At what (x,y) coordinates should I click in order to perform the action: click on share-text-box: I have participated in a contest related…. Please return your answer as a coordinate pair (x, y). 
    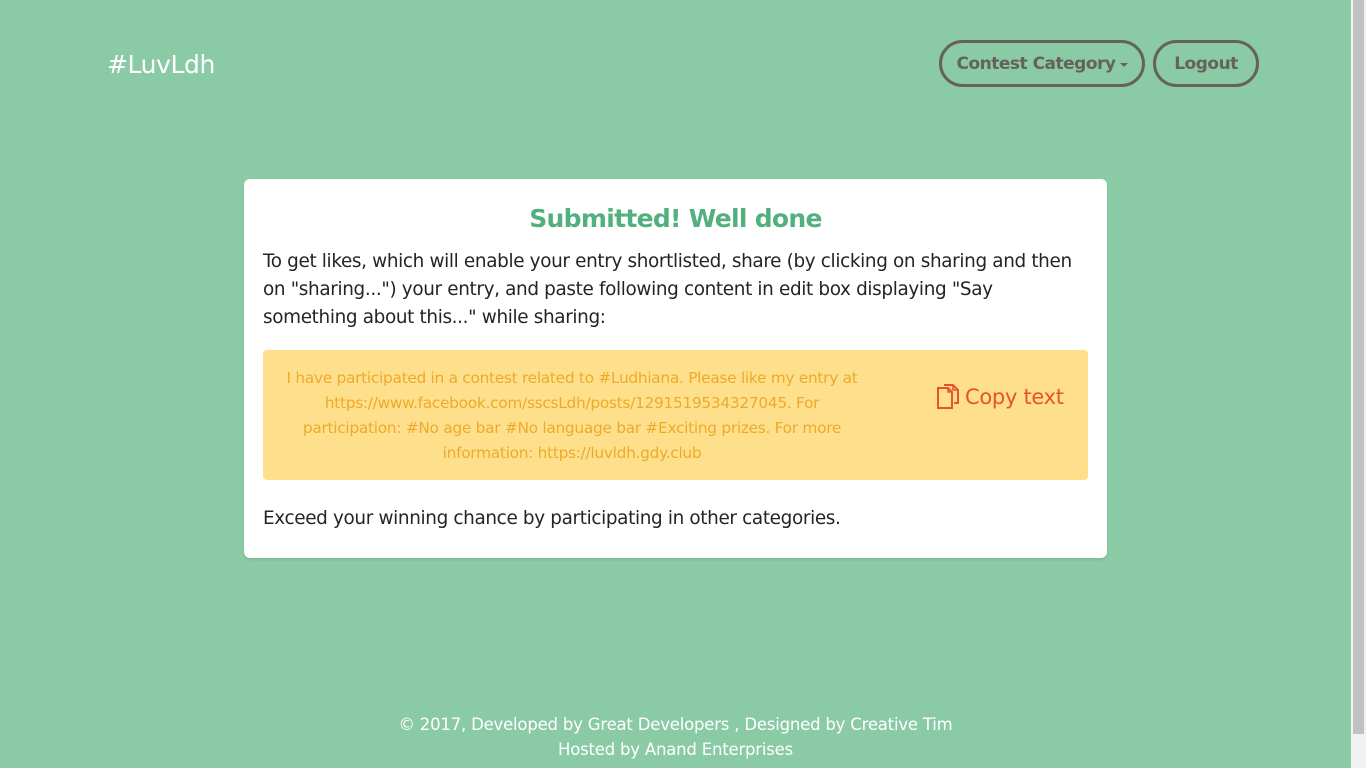
    Looking at the image, I should click on (675, 415).